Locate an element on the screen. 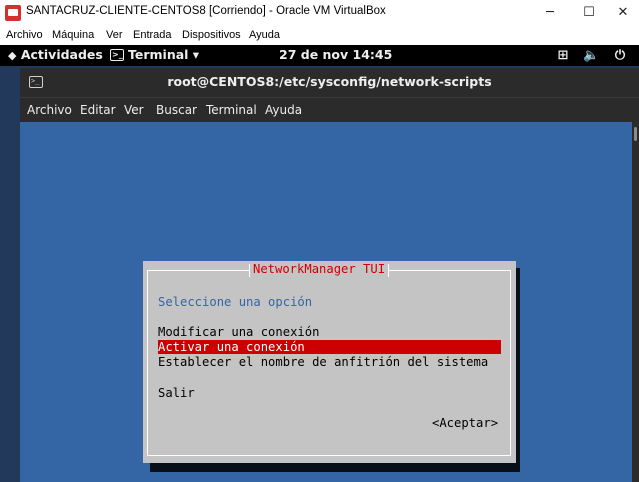 This screenshot has height=482, width=639. chevron-down-icon: ▾ is located at coordinates (196, 54).